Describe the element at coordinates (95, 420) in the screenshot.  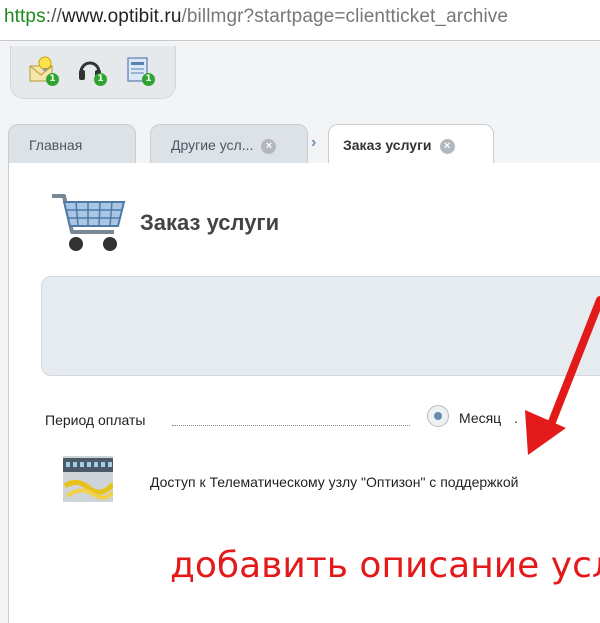
I see `period-label: Период оплаты` at that location.